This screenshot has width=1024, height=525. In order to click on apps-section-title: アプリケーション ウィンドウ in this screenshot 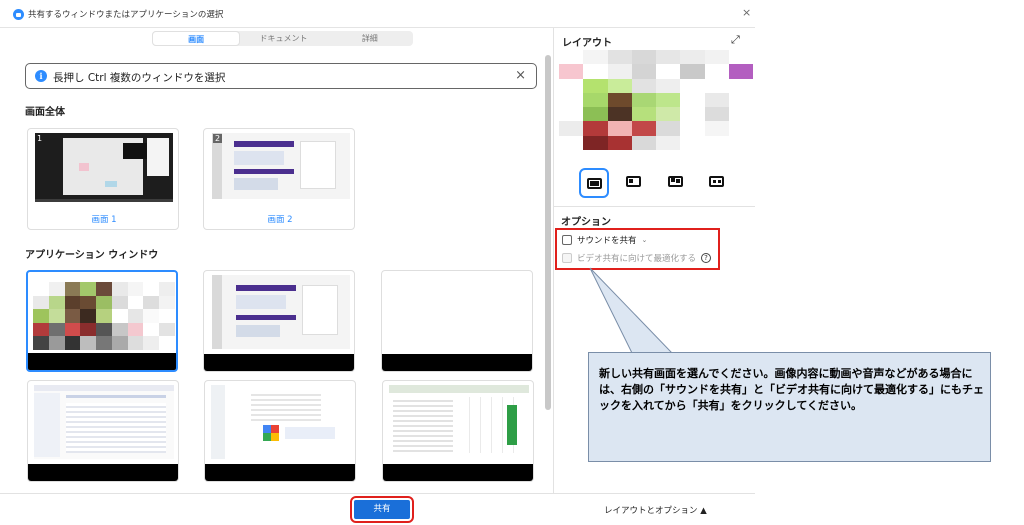, I will do `click(92, 255)`.